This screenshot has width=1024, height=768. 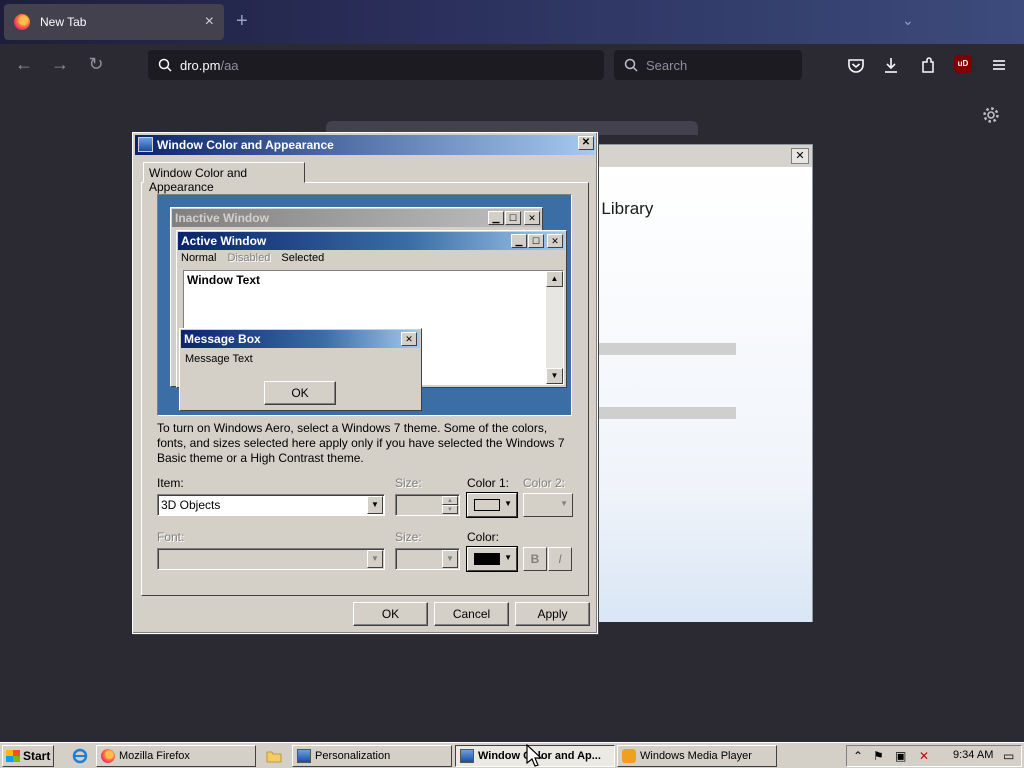 What do you see at coordinates (427, 559) in the screenshot?
I see `font-size-select: ▼` at bounding box center [427, 559].